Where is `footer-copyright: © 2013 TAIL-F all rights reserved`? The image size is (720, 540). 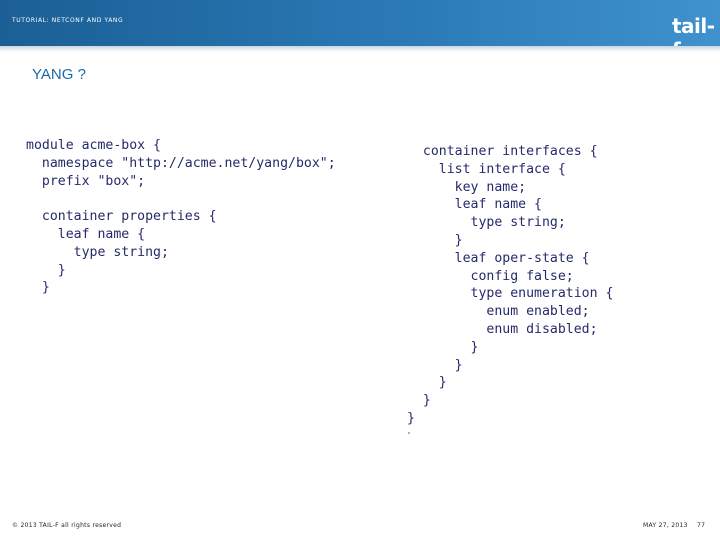
footer-copyright: © 2013 TAIL-F all rights reserved is located at coordinates (67, 525).